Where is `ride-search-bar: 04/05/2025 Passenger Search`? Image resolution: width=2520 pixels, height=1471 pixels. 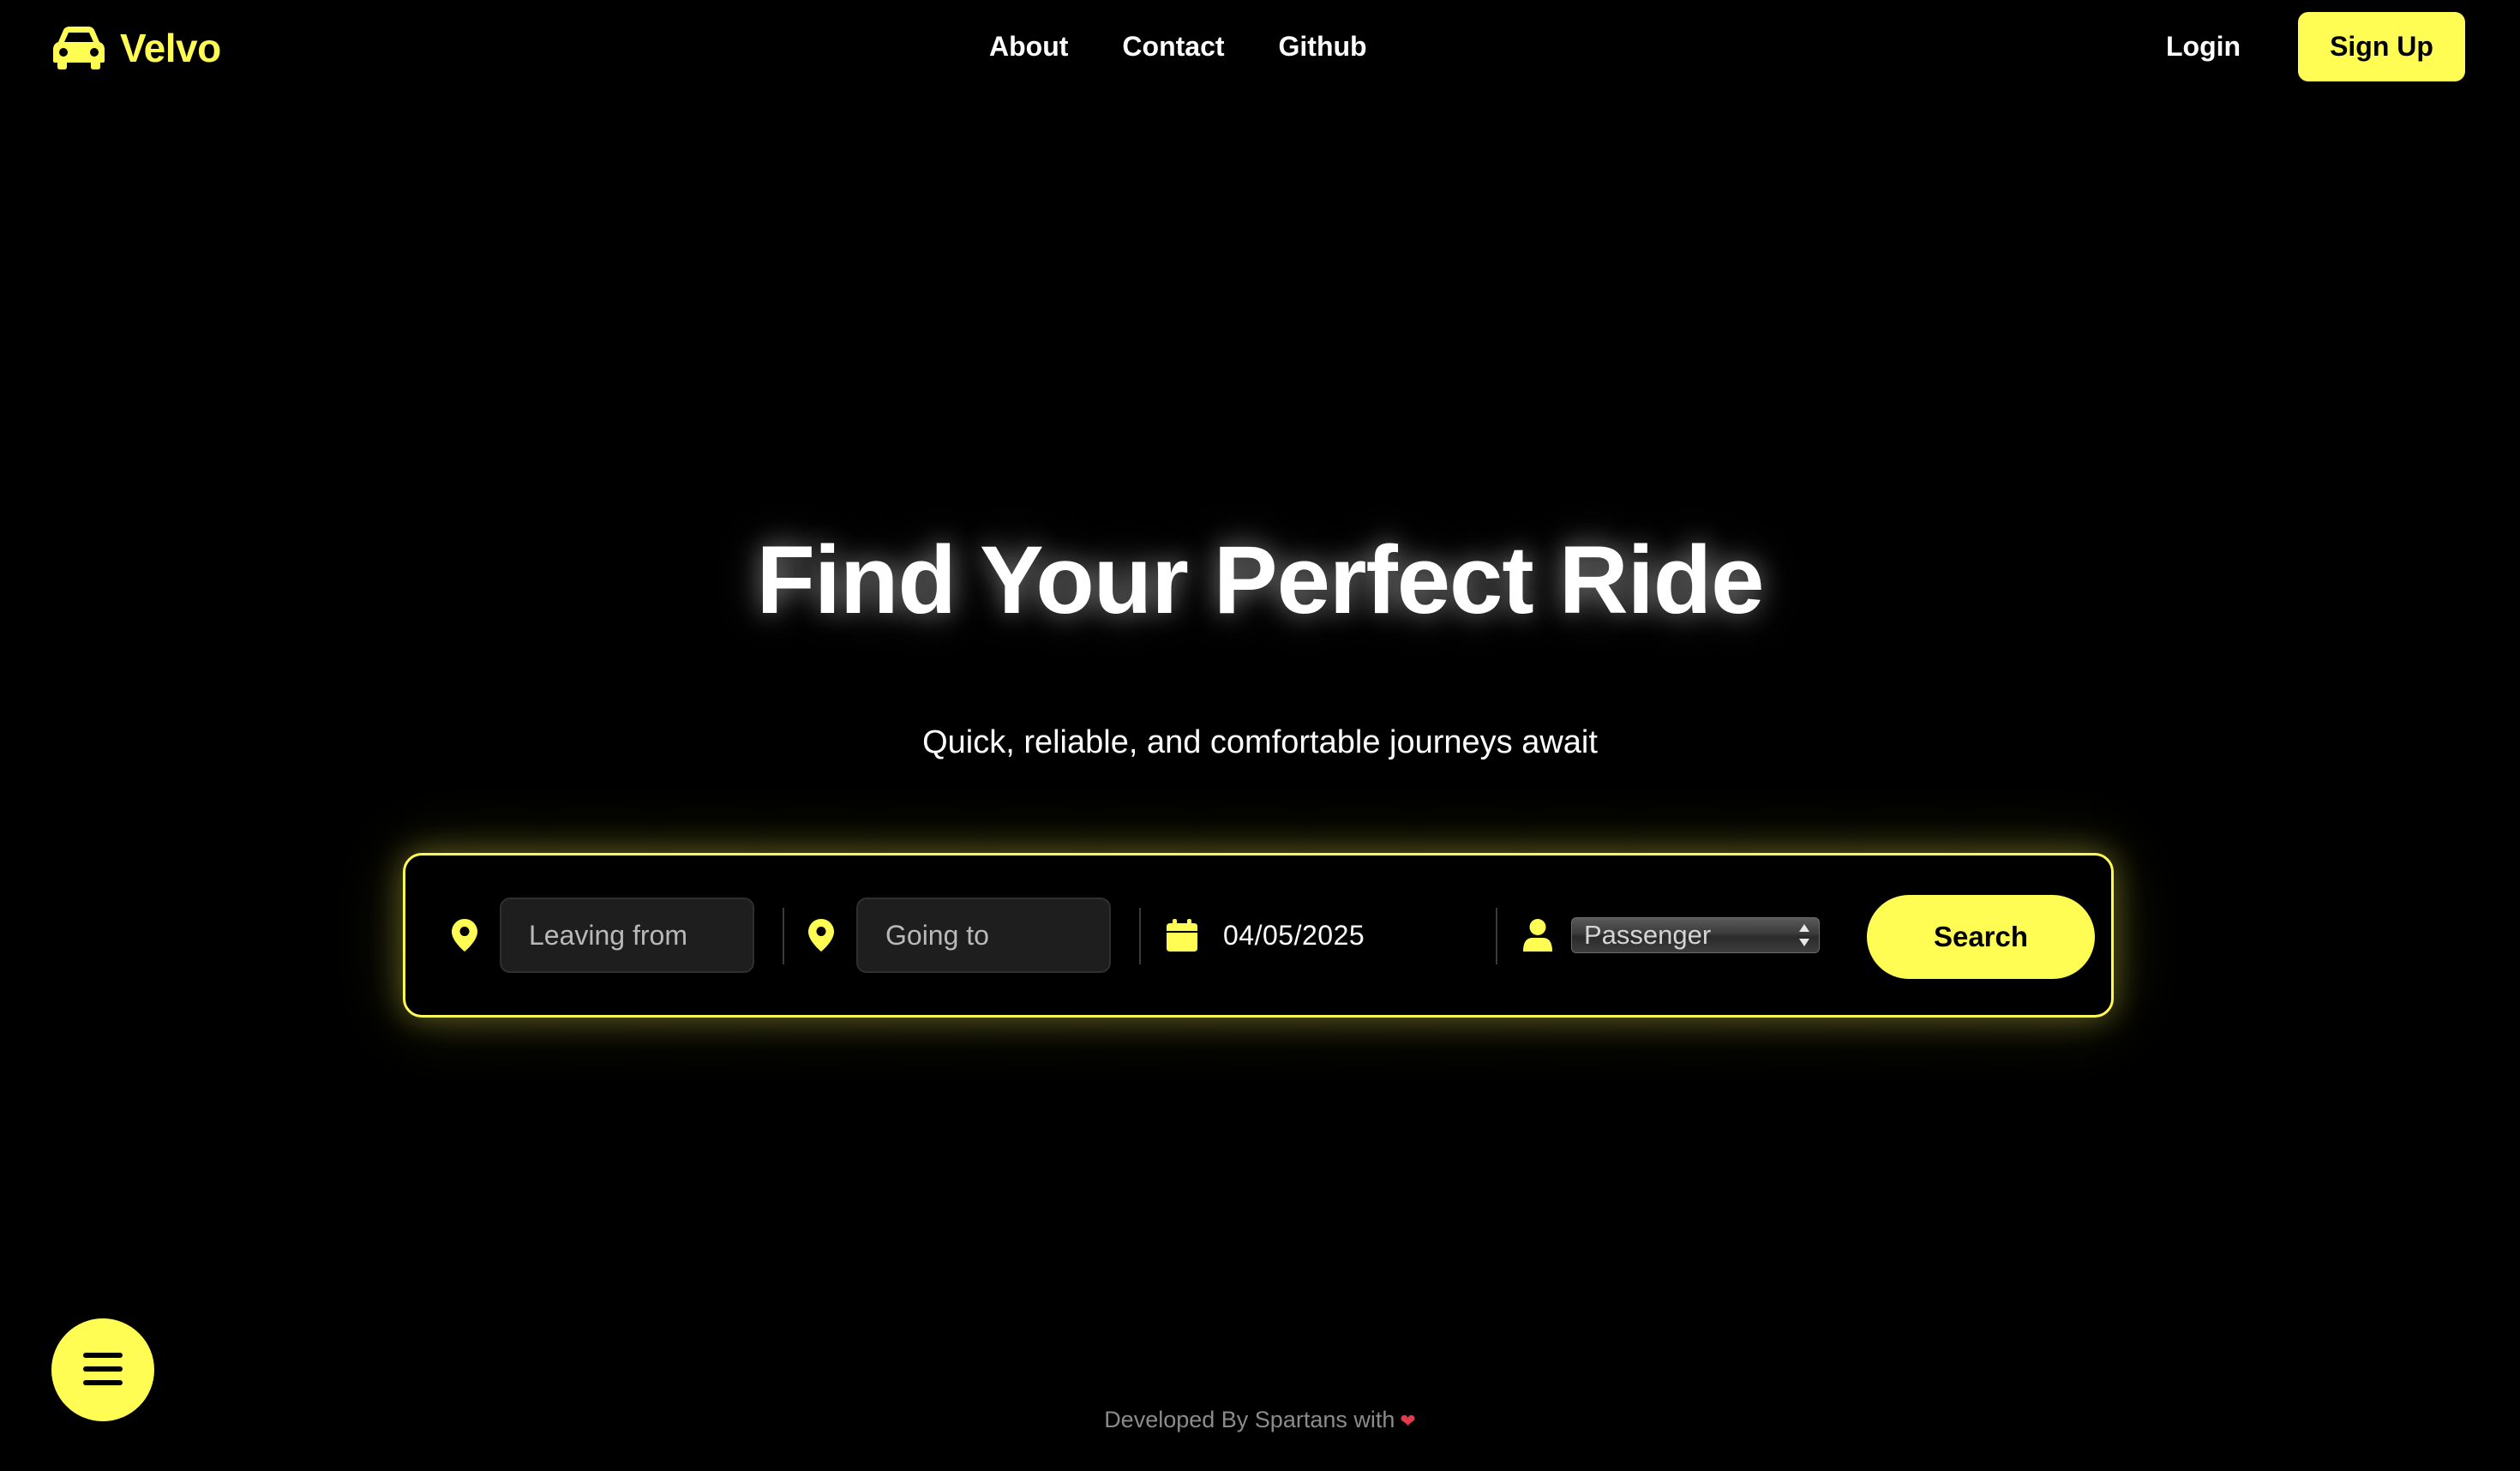
ride-search-bar: 04/05/2025 Passenger Search is located at coordinates (1258, 935).